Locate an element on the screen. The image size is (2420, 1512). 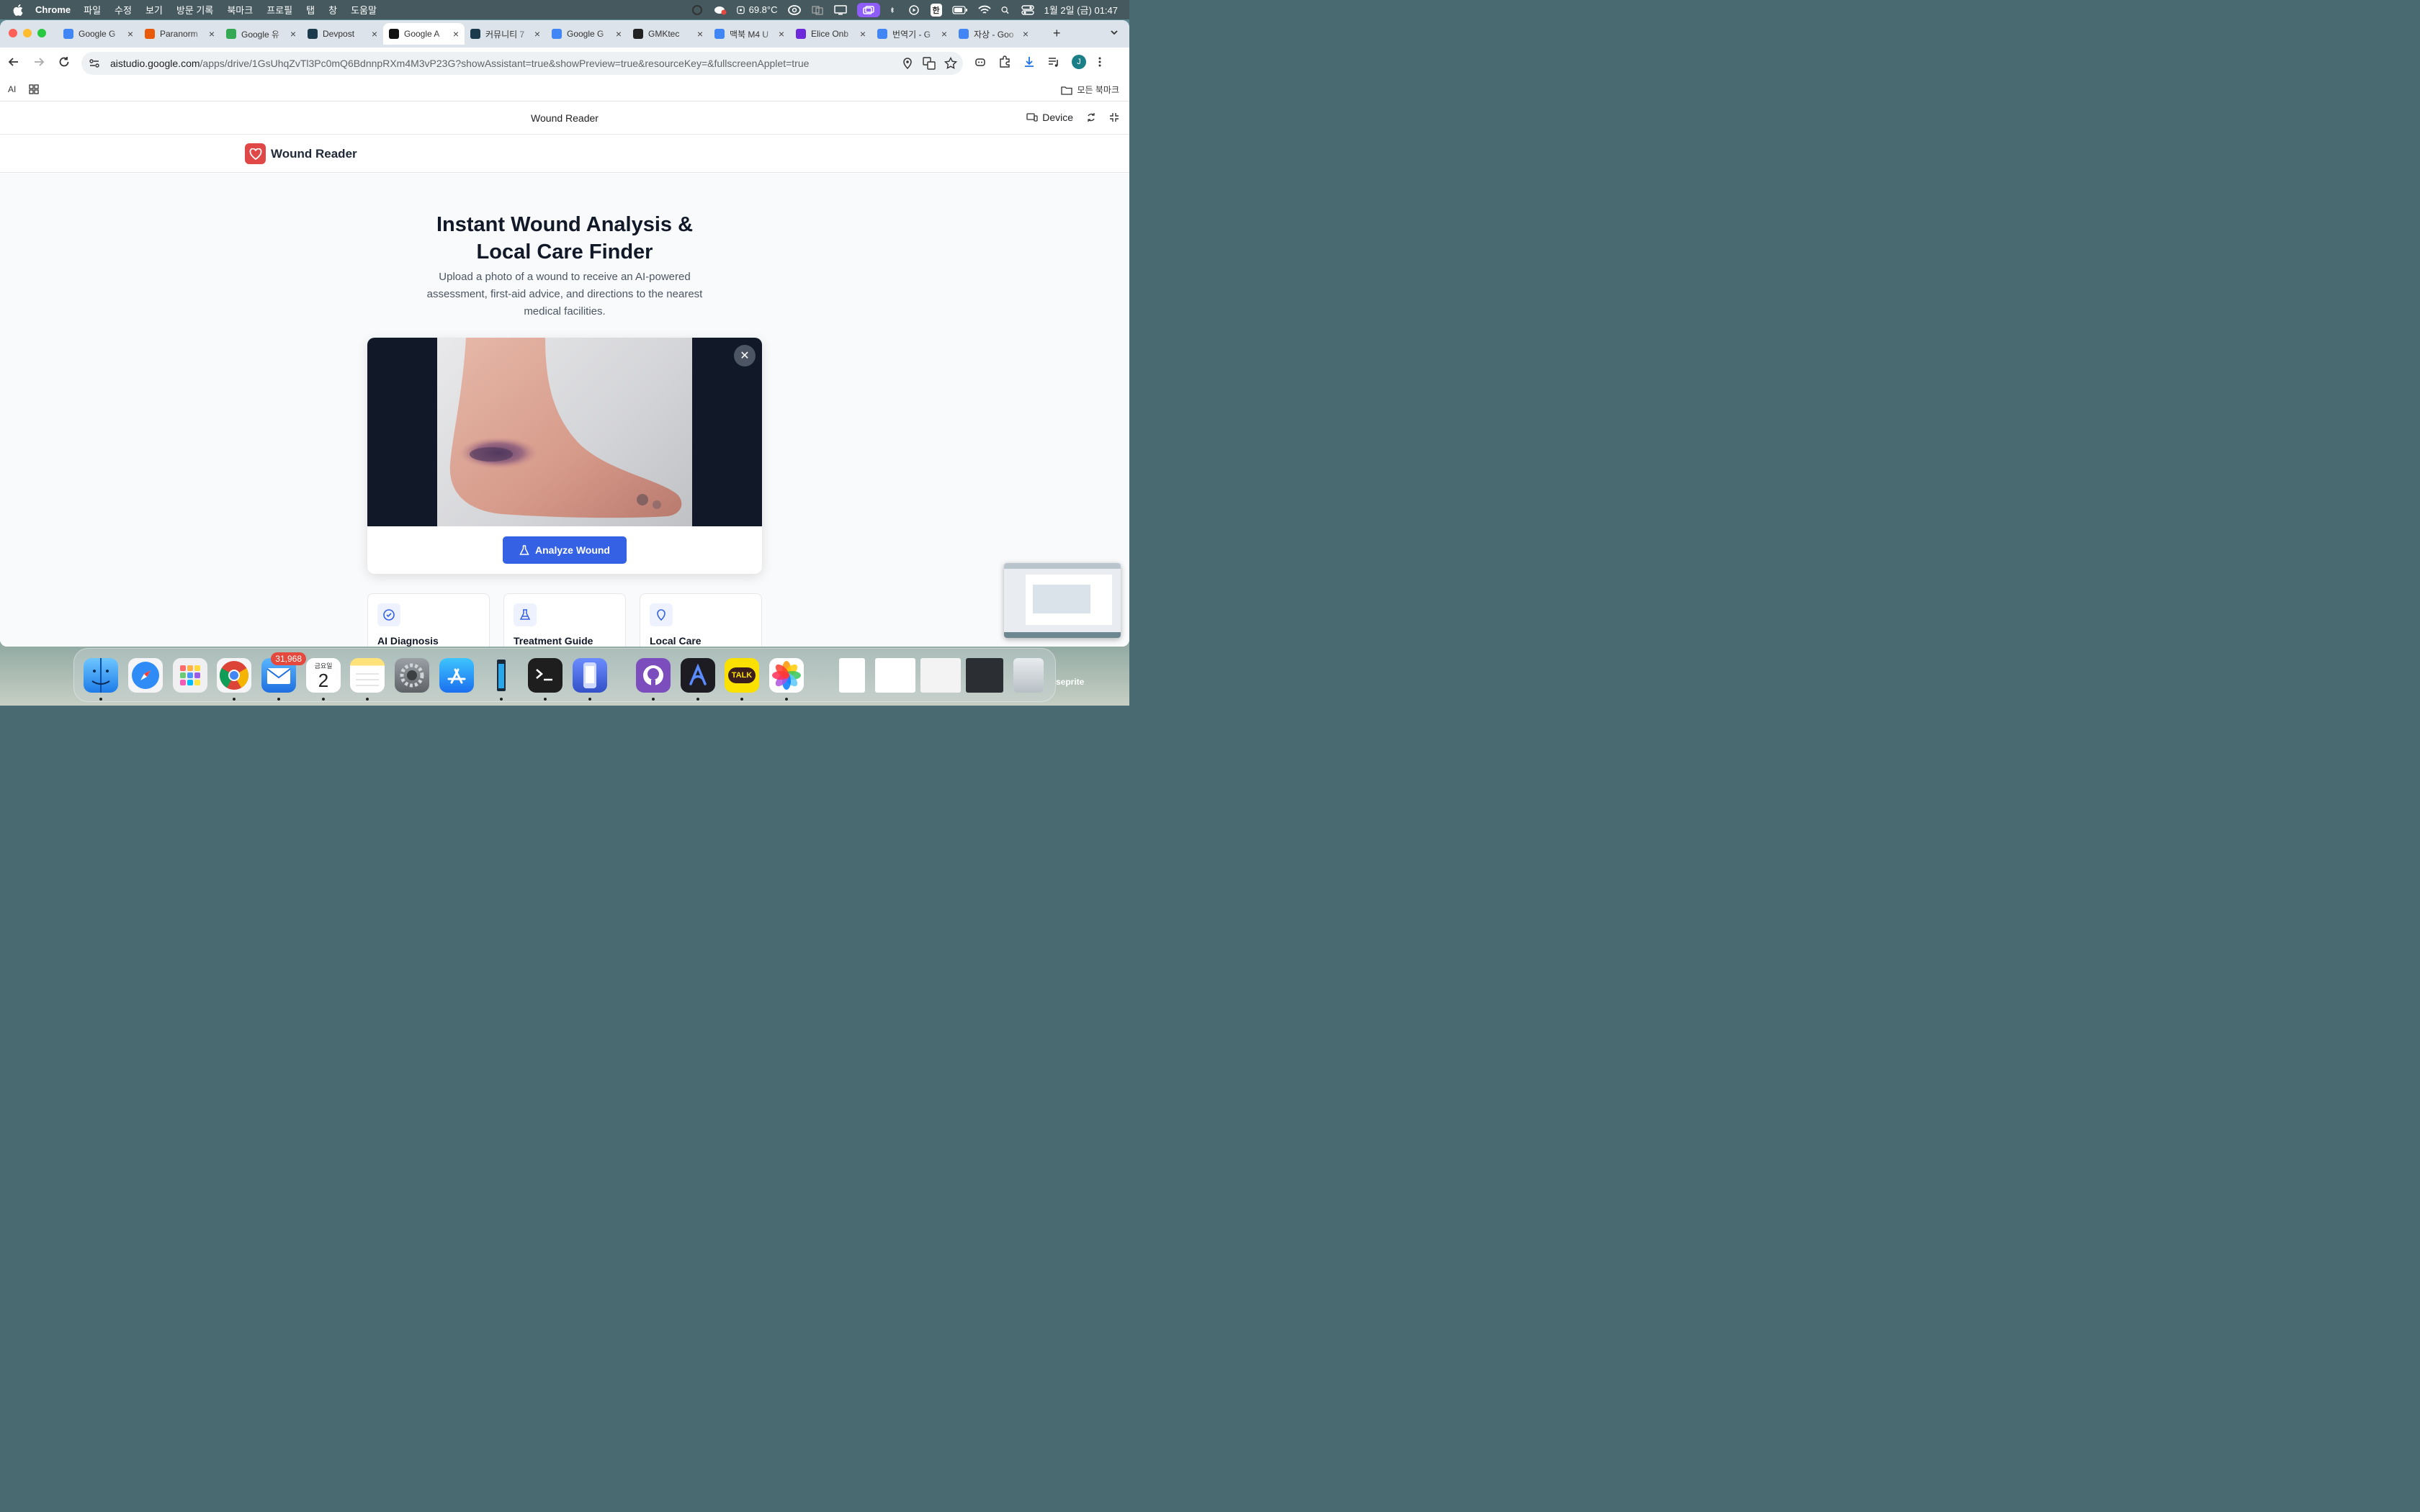
calendar-app-icon: 금요일 2 is located at coordinates (323, 675).